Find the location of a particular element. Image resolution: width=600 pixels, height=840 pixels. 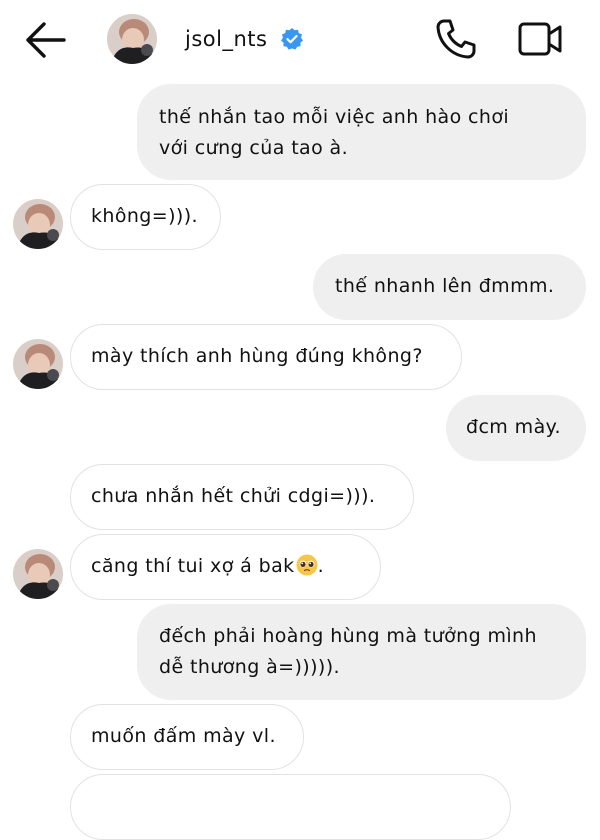

message-line: thế nhanh lên đmmm. is located at coordinates (445, 286).